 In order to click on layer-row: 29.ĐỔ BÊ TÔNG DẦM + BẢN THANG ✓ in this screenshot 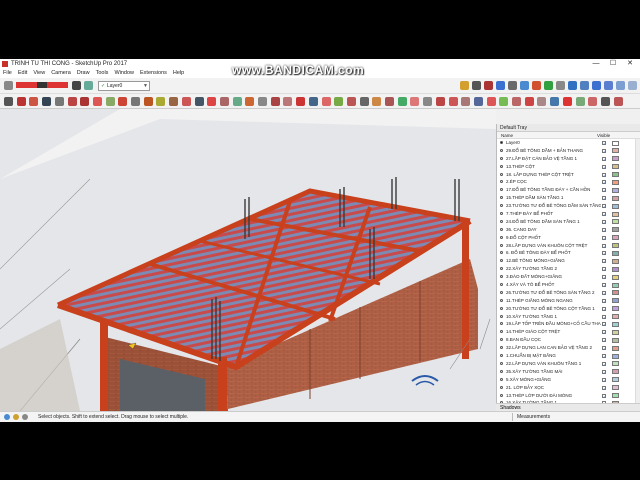, I will do `click(568, 151)`.